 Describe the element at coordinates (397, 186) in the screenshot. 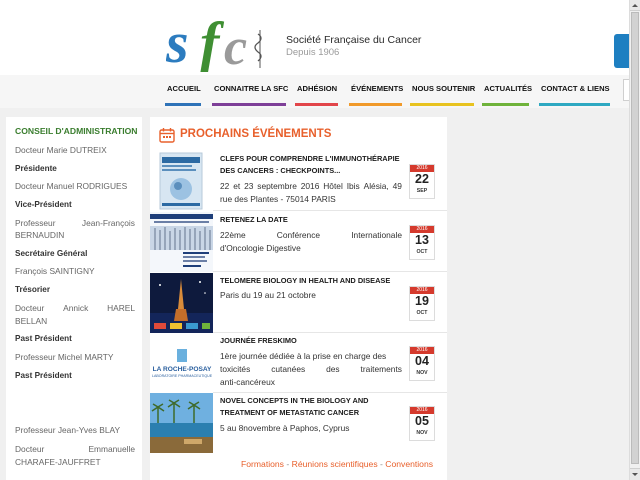

I see `desc-word: 49` at that location.